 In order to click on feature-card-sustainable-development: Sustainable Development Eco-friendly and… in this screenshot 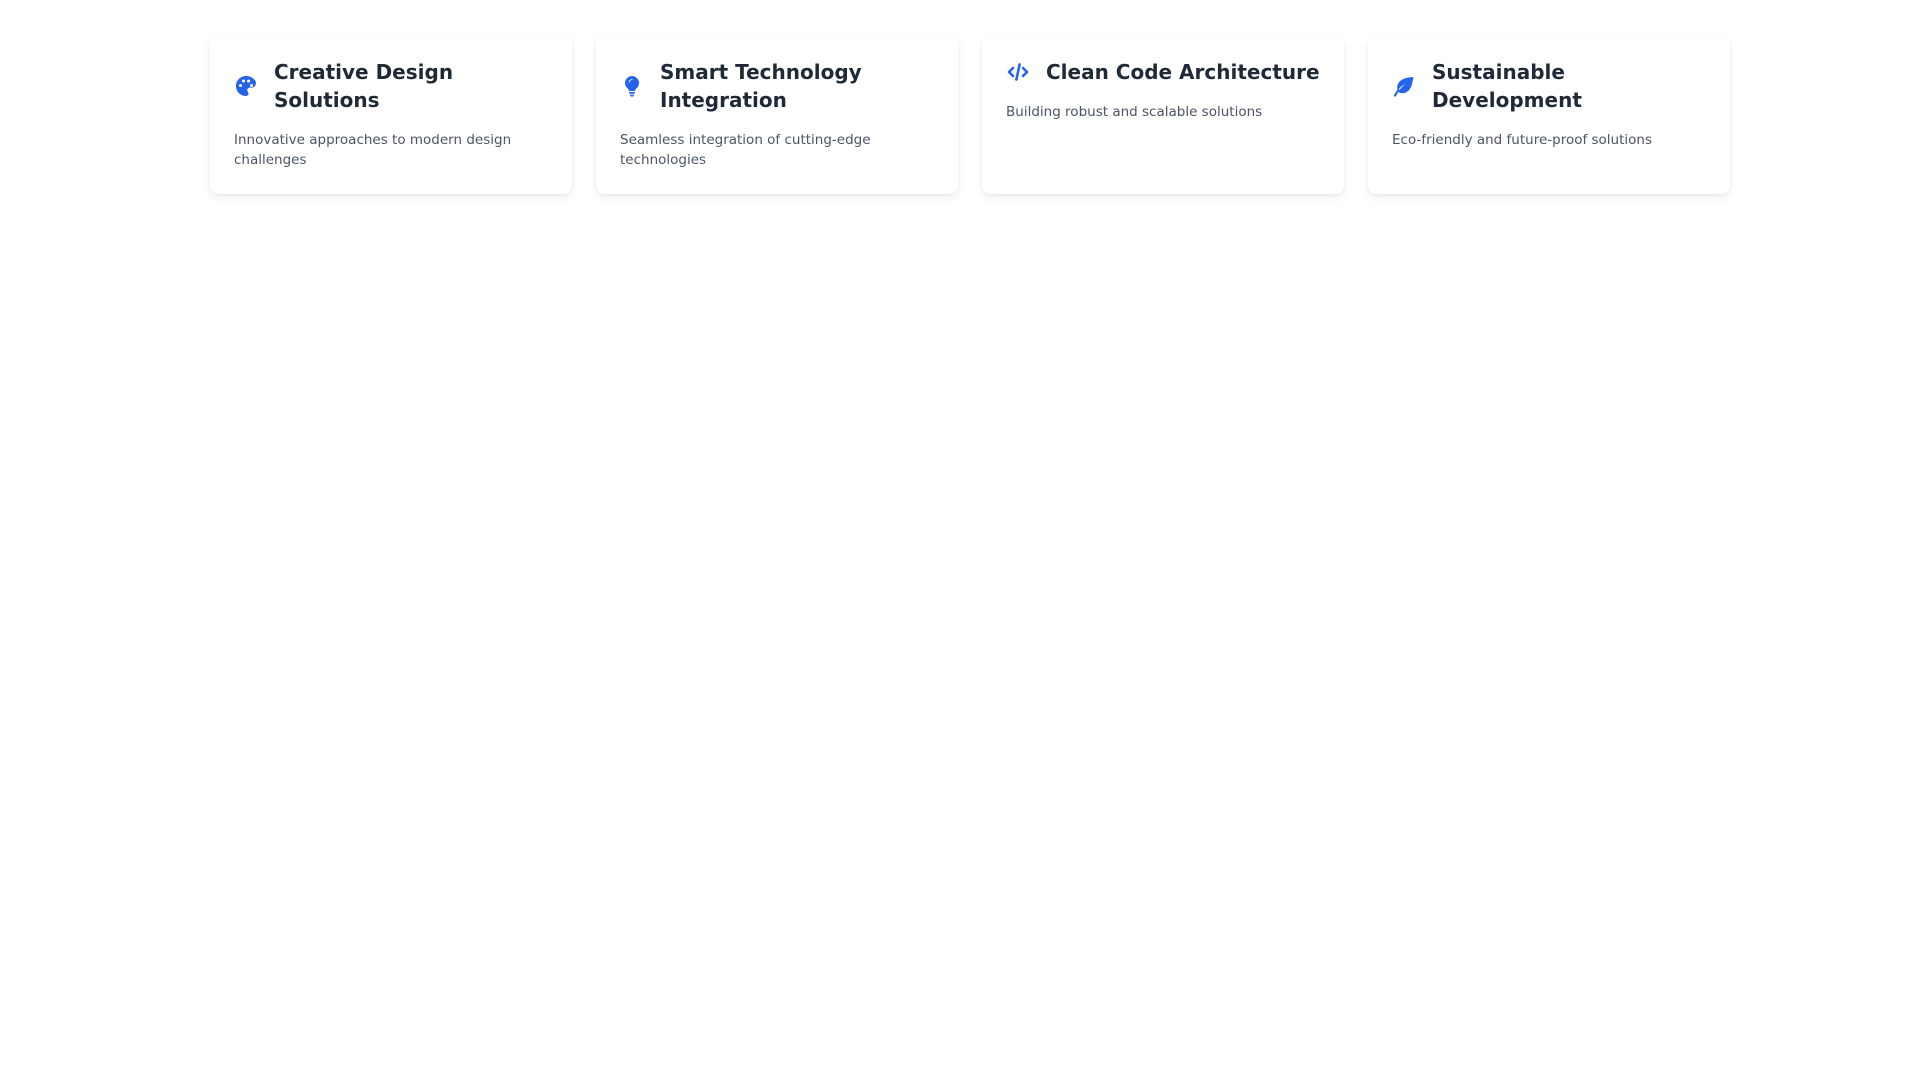, I will do `click(1549, 115)`.